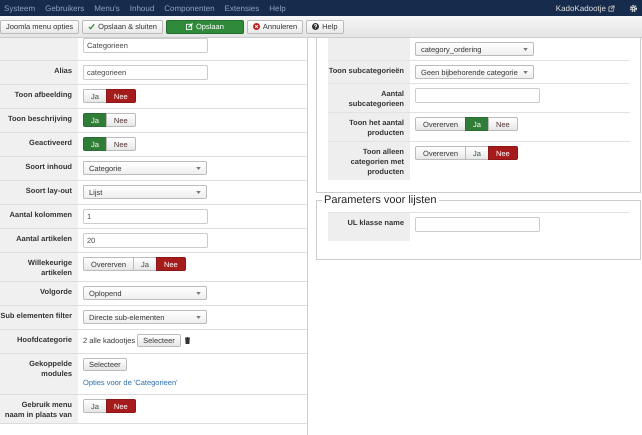  I want to click on help-icon, so click(316, 26).